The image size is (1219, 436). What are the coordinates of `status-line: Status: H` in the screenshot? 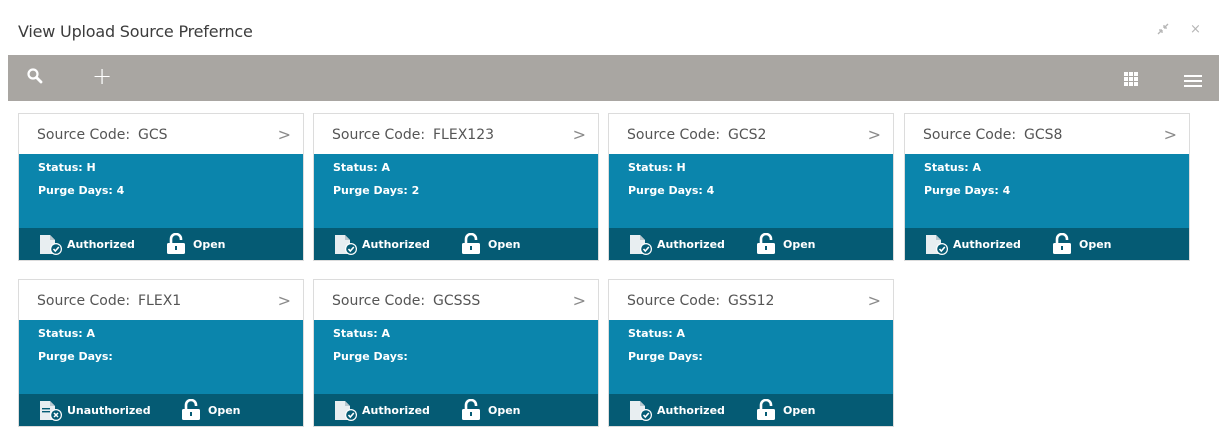 It's located at (67, 167).